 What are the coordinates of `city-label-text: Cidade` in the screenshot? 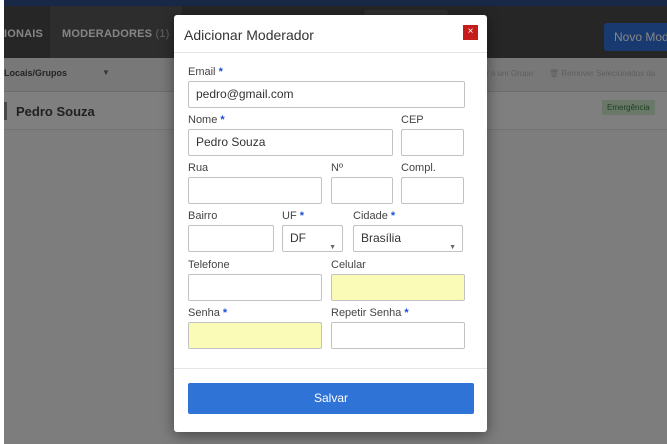 It's located at (370, 216).